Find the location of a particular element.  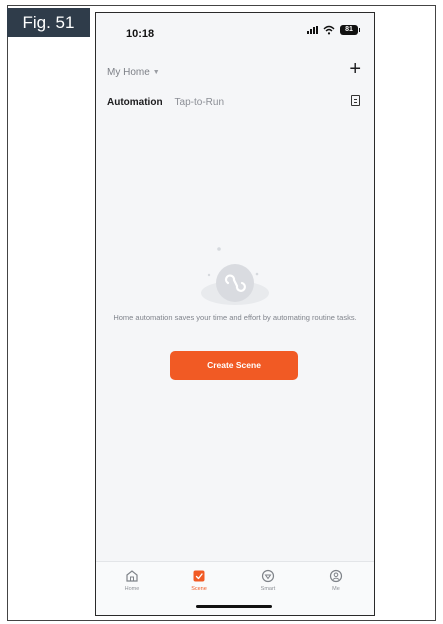

nav-me: Me is located at coordinates (336, 580).